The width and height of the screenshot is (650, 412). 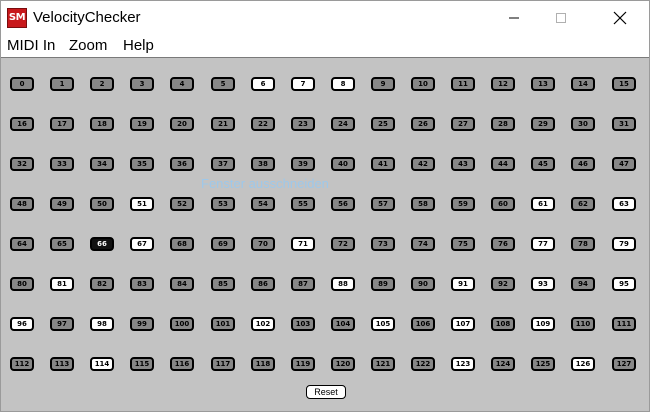 I want to click on velocity-key-58: 58, so click(x=423, y=204).